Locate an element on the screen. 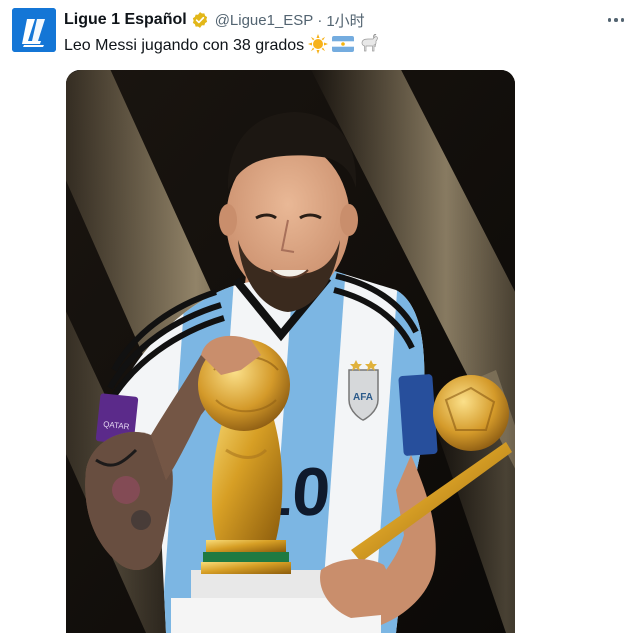 The width and height of the screenshot is (640, 633). tweet-text-row: Leo Messi jugando con 38 grados is located at coordinates (222, 46).